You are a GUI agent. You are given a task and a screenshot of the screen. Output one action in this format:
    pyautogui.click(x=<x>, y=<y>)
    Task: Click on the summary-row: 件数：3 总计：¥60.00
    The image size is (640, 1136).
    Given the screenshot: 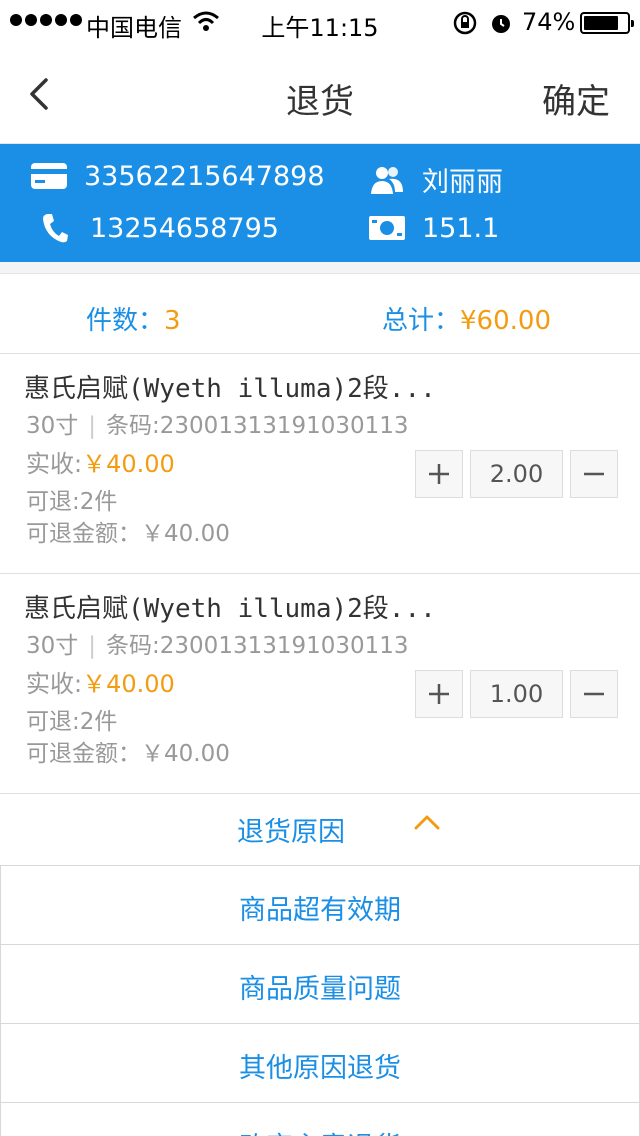 What is the action you would take?
    pyautogui.click(x=320, y=314)
    